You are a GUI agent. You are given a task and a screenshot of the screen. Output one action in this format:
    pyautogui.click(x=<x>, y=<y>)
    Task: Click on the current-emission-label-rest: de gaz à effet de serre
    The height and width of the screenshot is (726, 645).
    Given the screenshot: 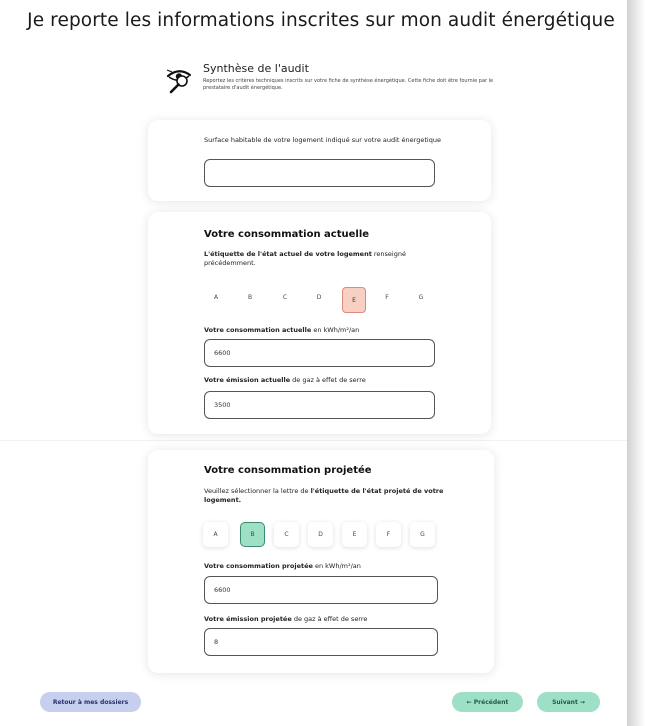 What is the action you would take?
    pyautogui.click(x=328, y=380)
    